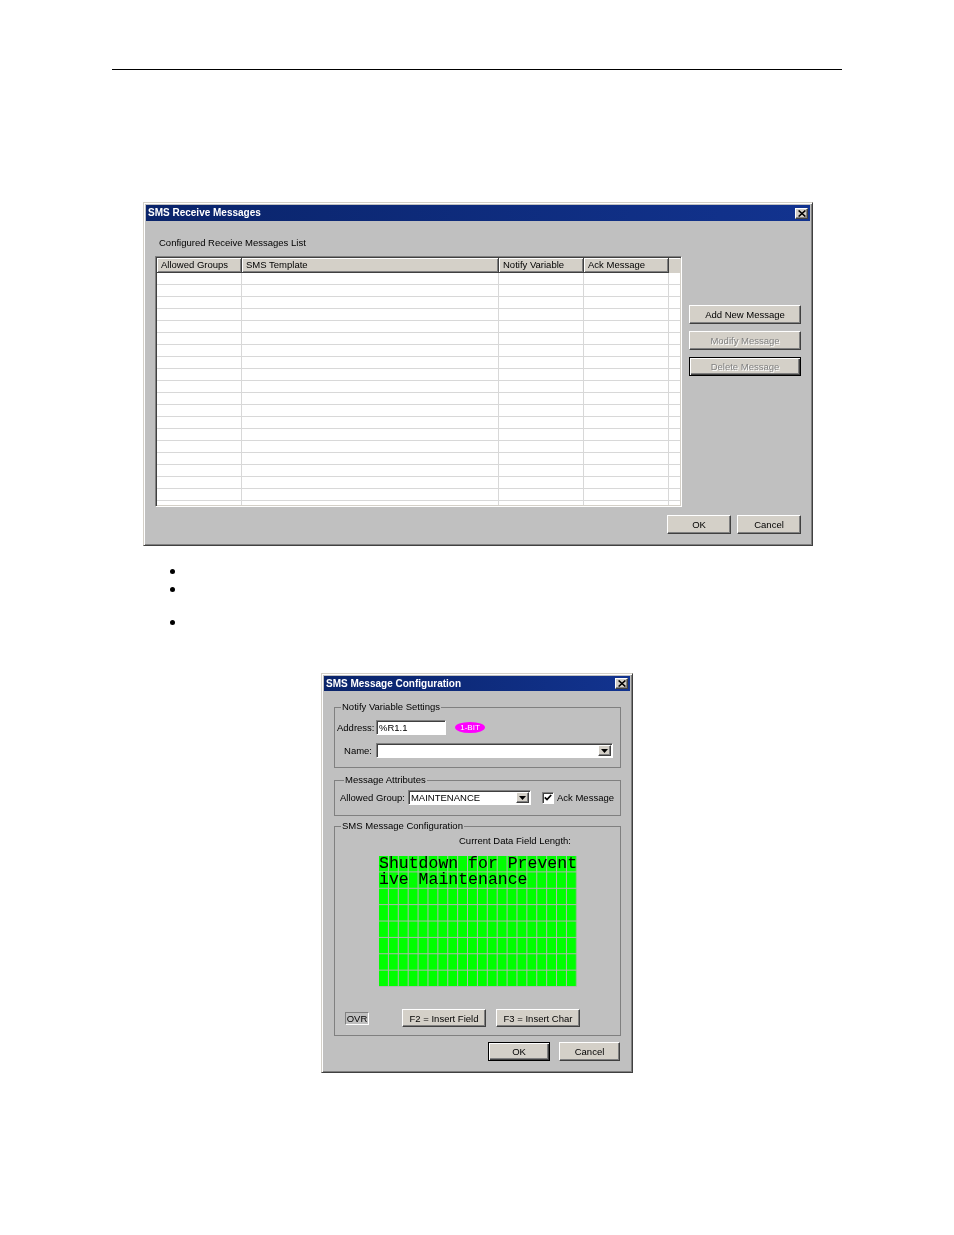 The image size is (954, 1235). I want to click on checkbox-label: Ack Message, so click(585, 797).